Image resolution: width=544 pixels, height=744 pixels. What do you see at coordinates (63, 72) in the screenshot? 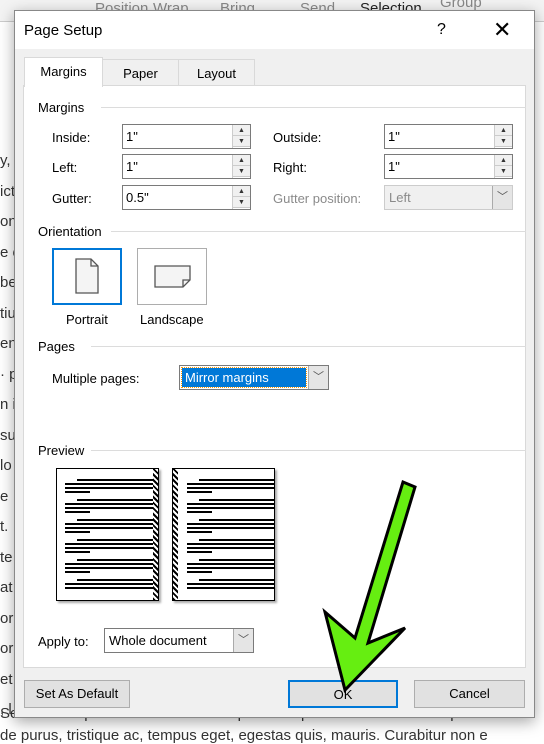
I see `tab-margins: Margins` at bounding box center [63, 72].